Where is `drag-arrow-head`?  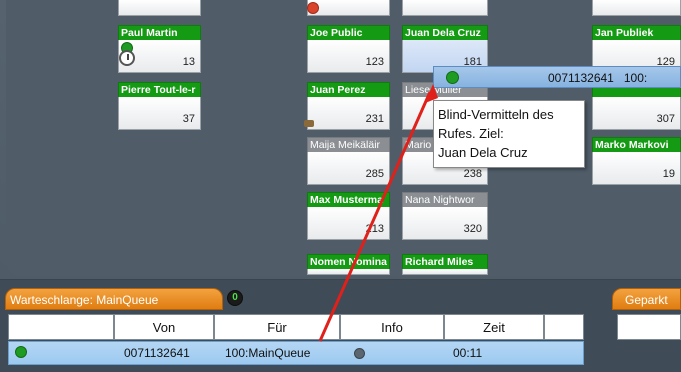
drag-arrow-head is located at coordinates (431, 93).